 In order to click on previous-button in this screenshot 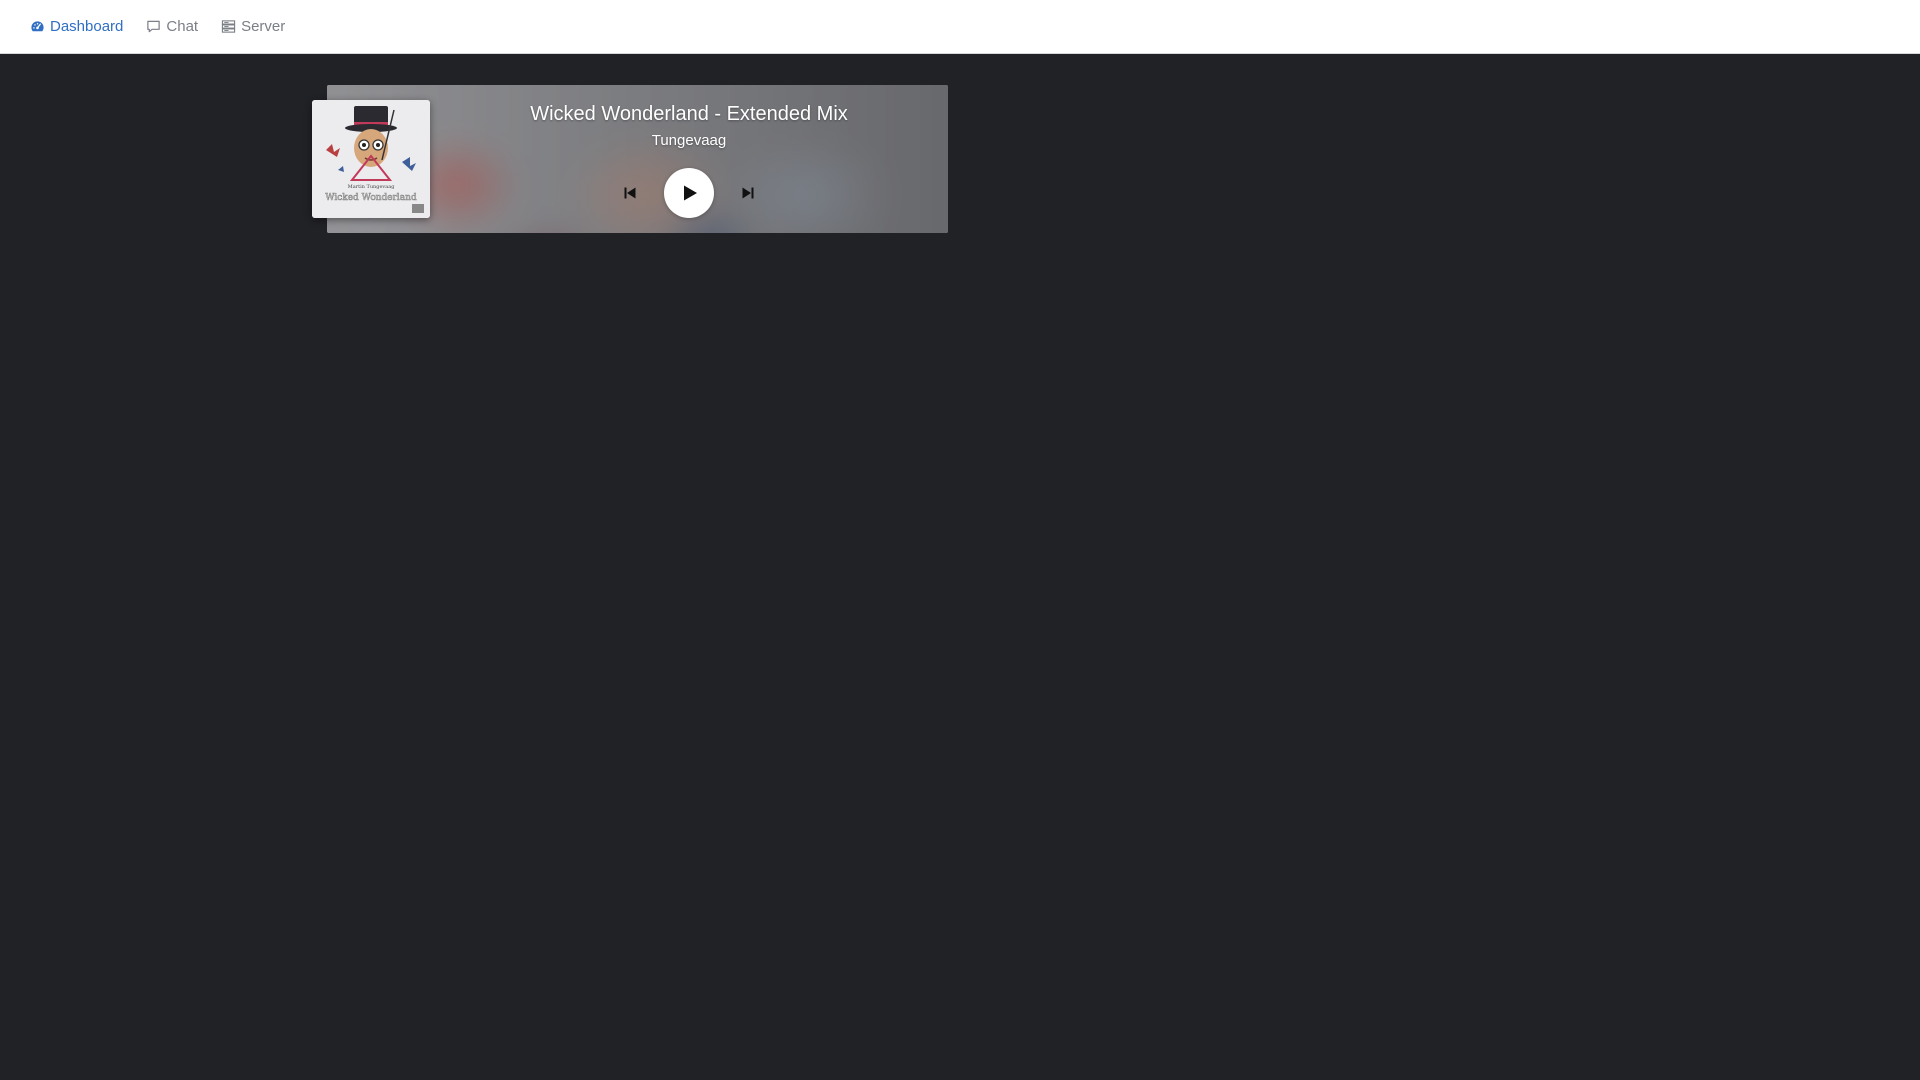, I will do `click(630, 193)`.